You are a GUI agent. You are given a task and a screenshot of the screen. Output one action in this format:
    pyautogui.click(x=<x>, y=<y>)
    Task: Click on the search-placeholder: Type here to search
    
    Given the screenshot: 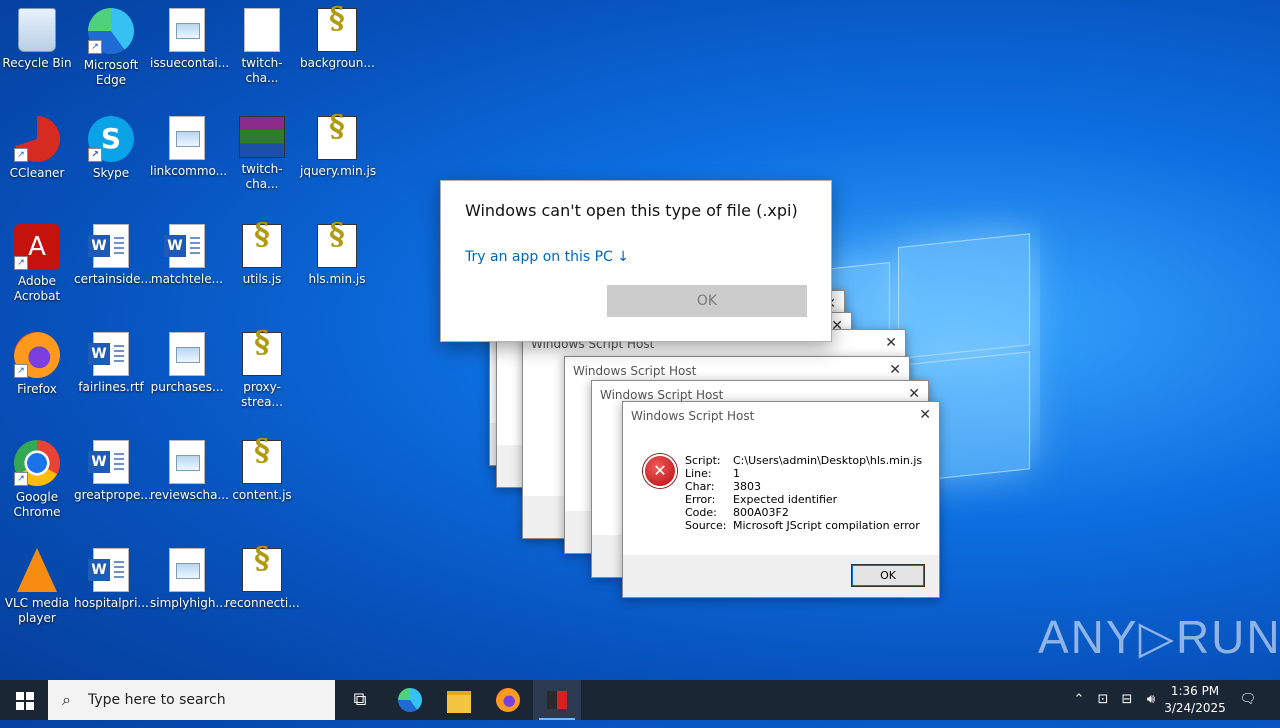 What is the action you would take?
    pyautogui.click(x=157, y=700)
    